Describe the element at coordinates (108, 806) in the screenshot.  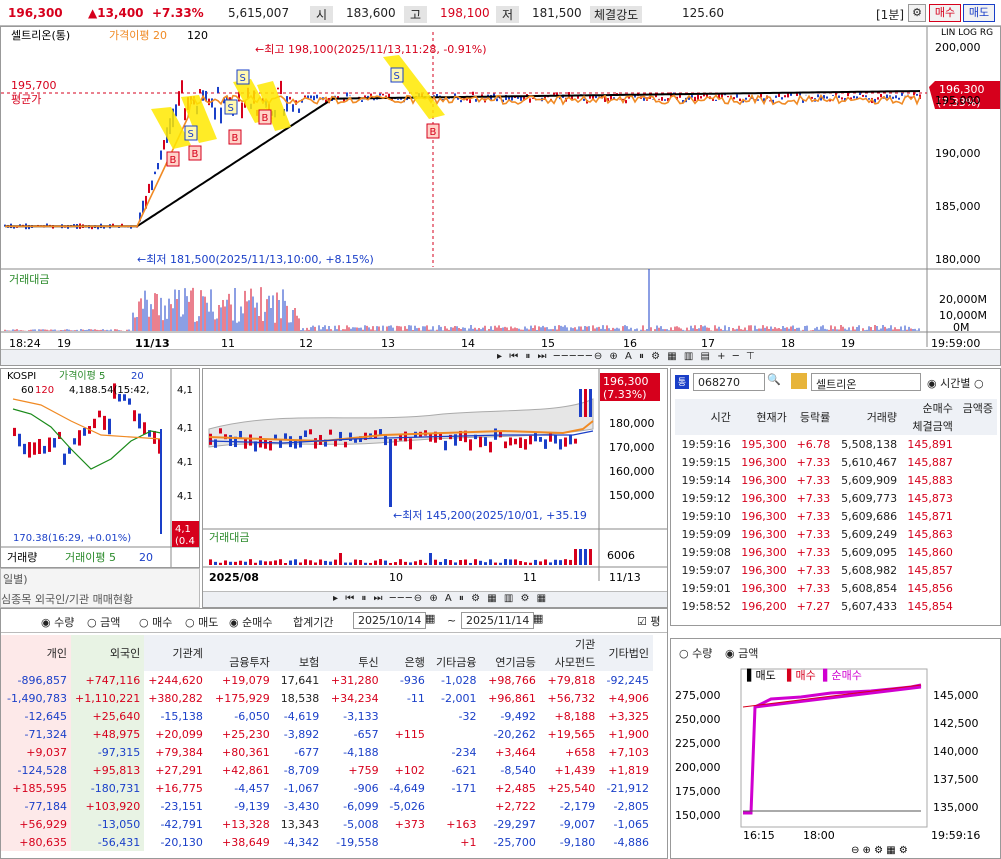
I see `table-cell: +103,920` at that location.